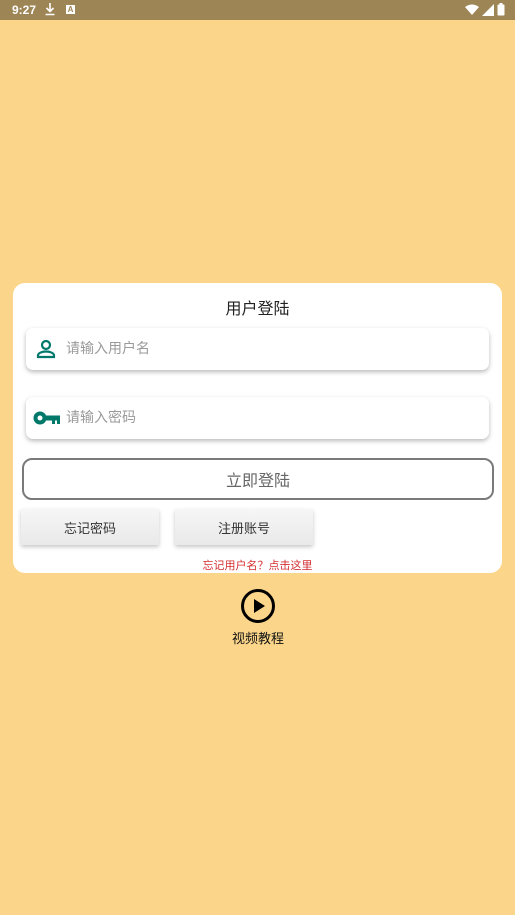 This screenshot has width=515, height=915. What do you see at coordinates (271, 418) in the screenshot?
I see `password-input` at bounding box center [271, 418].